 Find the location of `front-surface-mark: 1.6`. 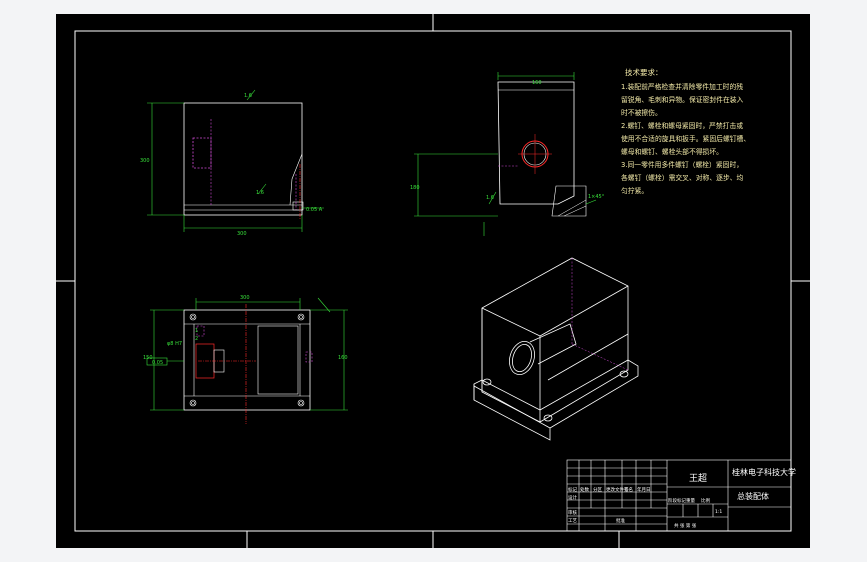

front-surface-mark: 1.6 is located at coordinates (248, 96).